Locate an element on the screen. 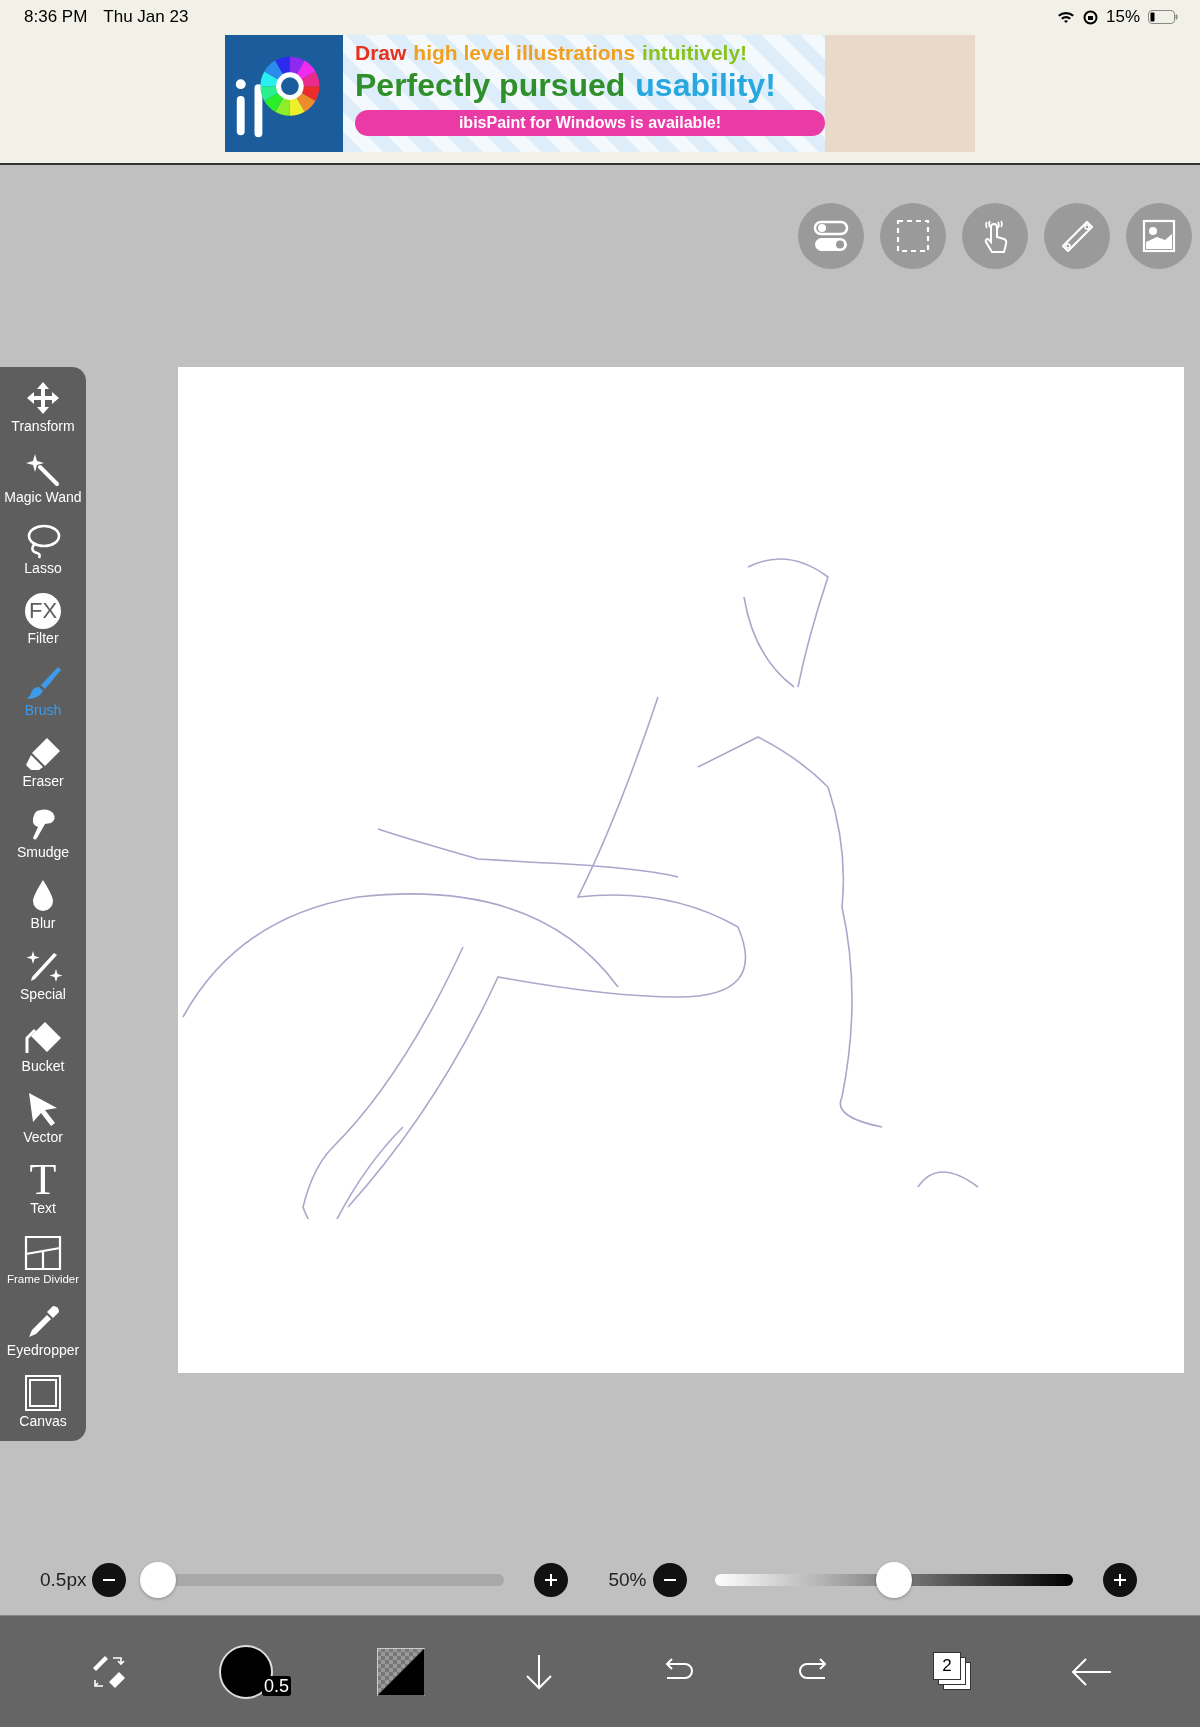  ad-headline-word: high level illustrations is located at coordinates (524, 53).